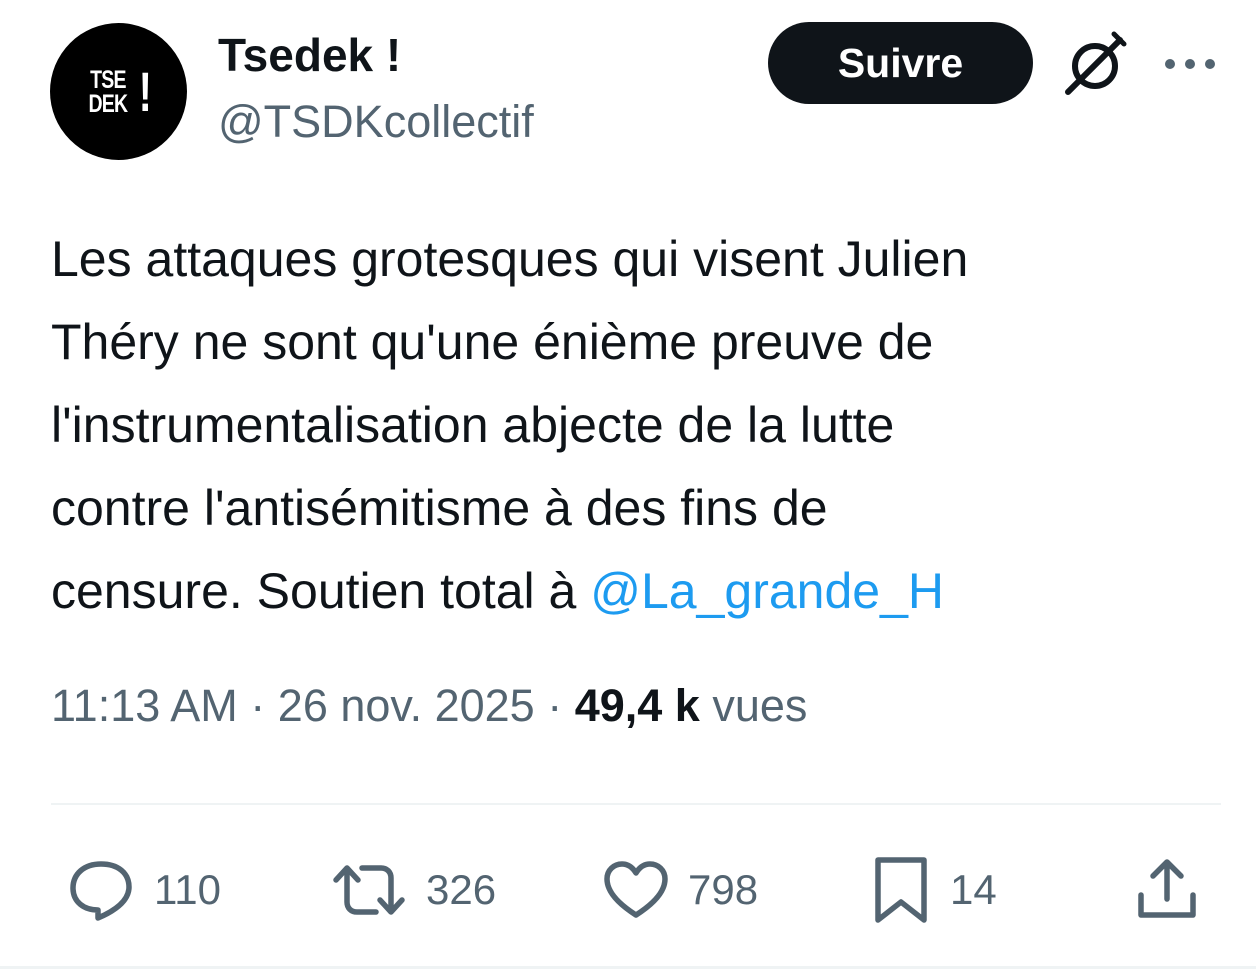 The width and height of the screenshot is (1256, 970). I want to click on retweet-icon, so click(369, 890).